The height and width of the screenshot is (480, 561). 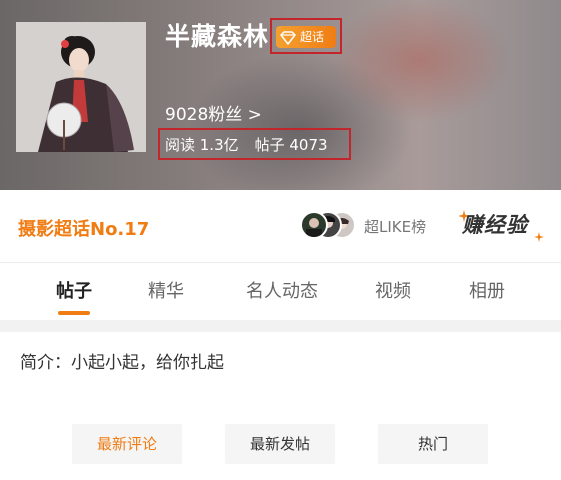 What do you see at coordinates (280, 444) in the screenshot?
I see `sort-latest-posts-button: 最新发帖` at bounding box center [280, 444].